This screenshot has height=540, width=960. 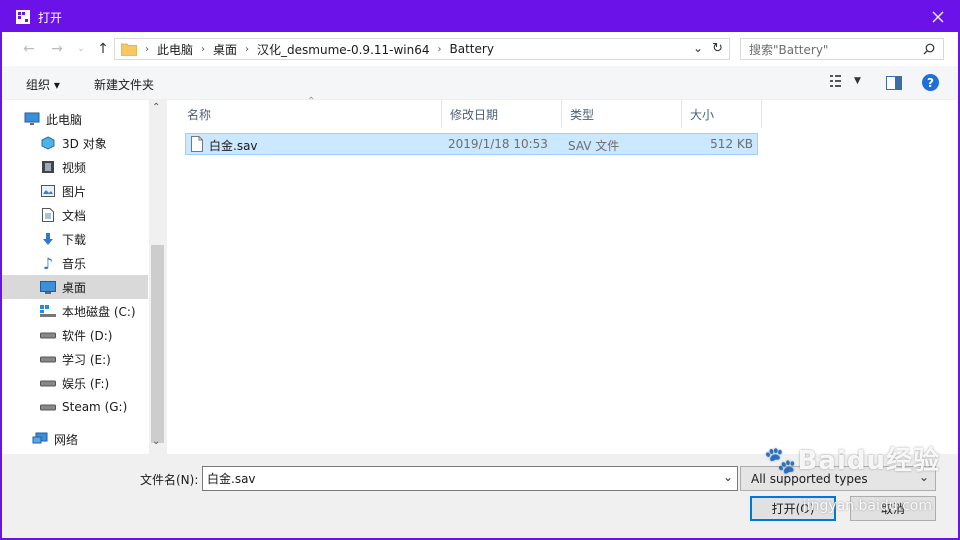 I want to click on file-size: 512 KB, so click(x=731, y=144).